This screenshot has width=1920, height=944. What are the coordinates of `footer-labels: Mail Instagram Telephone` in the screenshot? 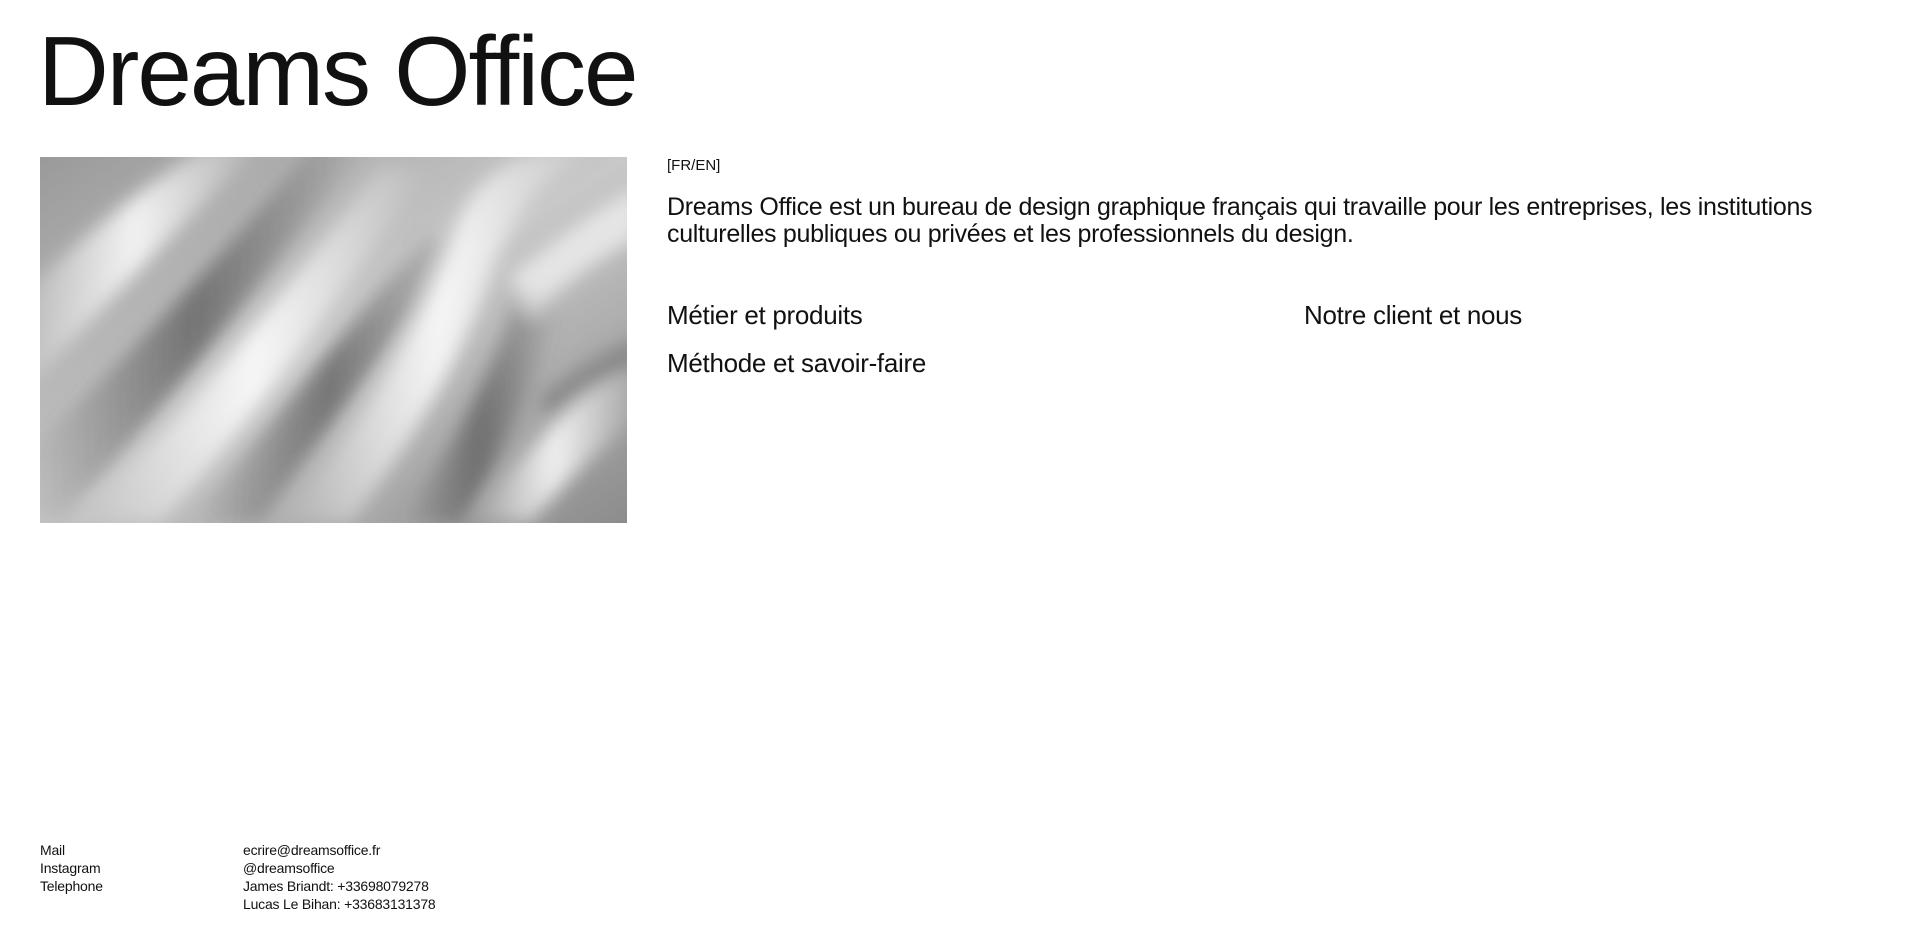 It's located at (130, 868).